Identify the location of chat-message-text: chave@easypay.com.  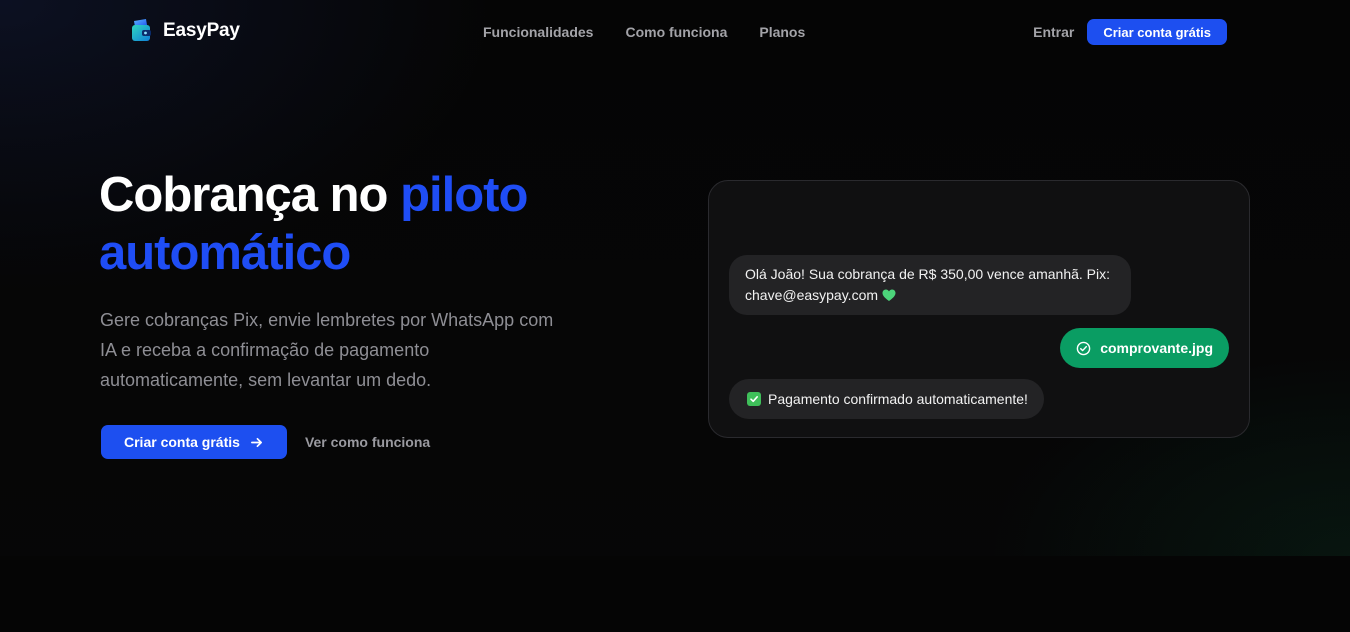
(812, 295).